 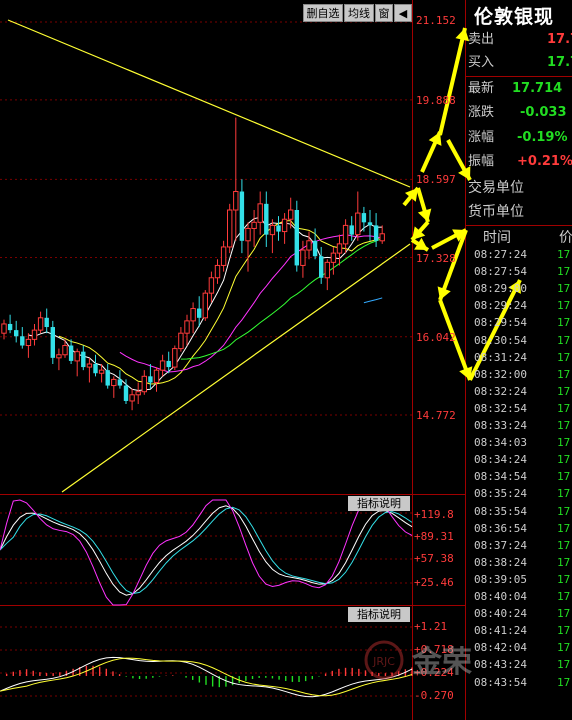 What do you see at coordinates (500, 596) in the screenshot?
I see `tick-time: 08:40:04` at bounding box center [500, 596].